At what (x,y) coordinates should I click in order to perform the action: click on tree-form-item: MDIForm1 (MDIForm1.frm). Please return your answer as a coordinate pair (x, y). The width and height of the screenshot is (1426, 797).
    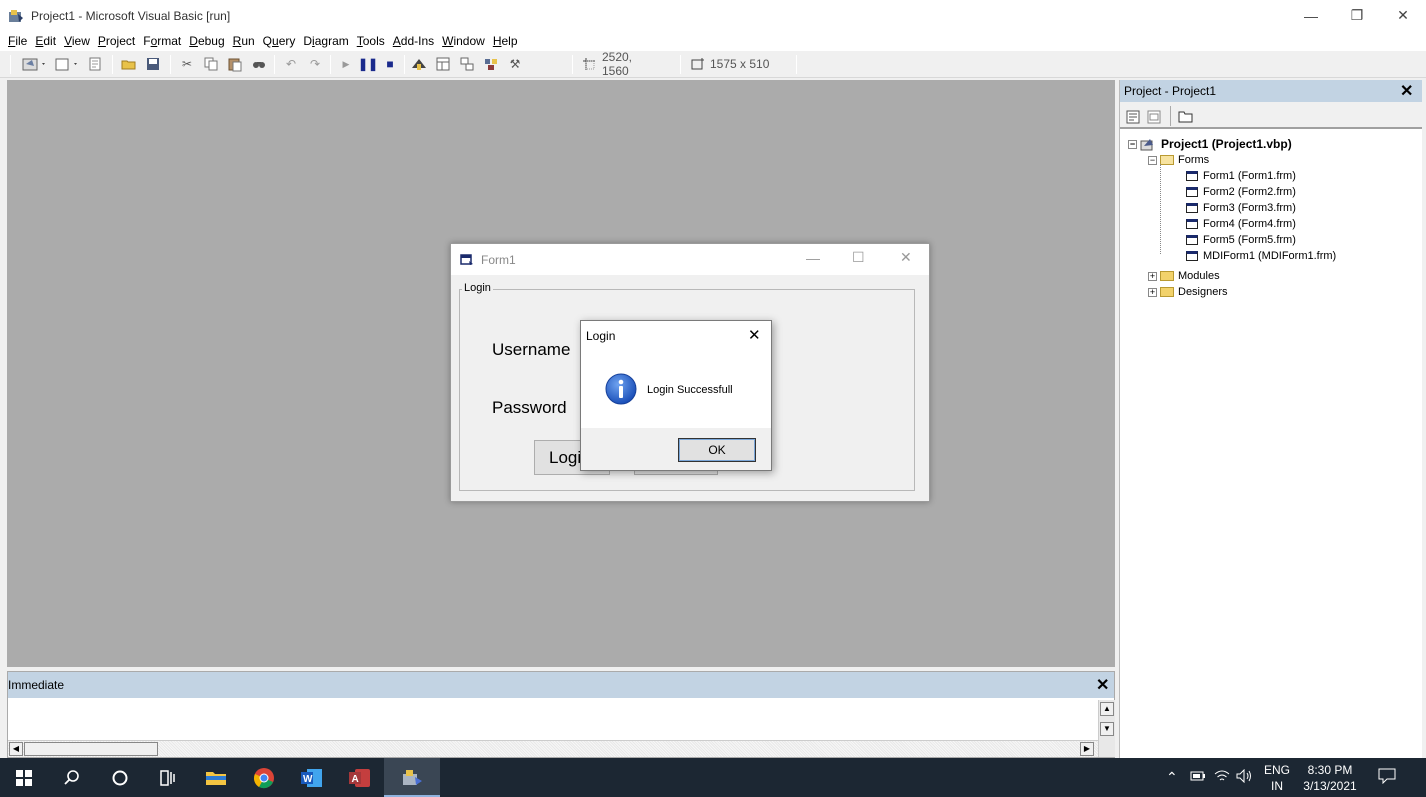
    Looking at the image, I should click on (1261, 256).